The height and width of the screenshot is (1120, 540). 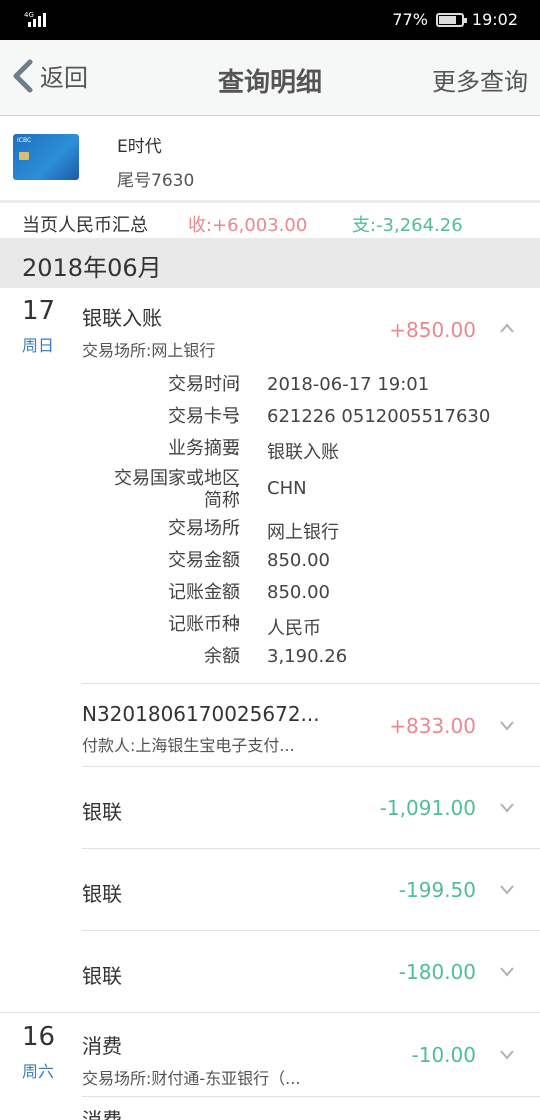 What do you see at coordinates (39, 311) in the screenshot?
I see `day-number: 17` at bounding box center [39, 311].